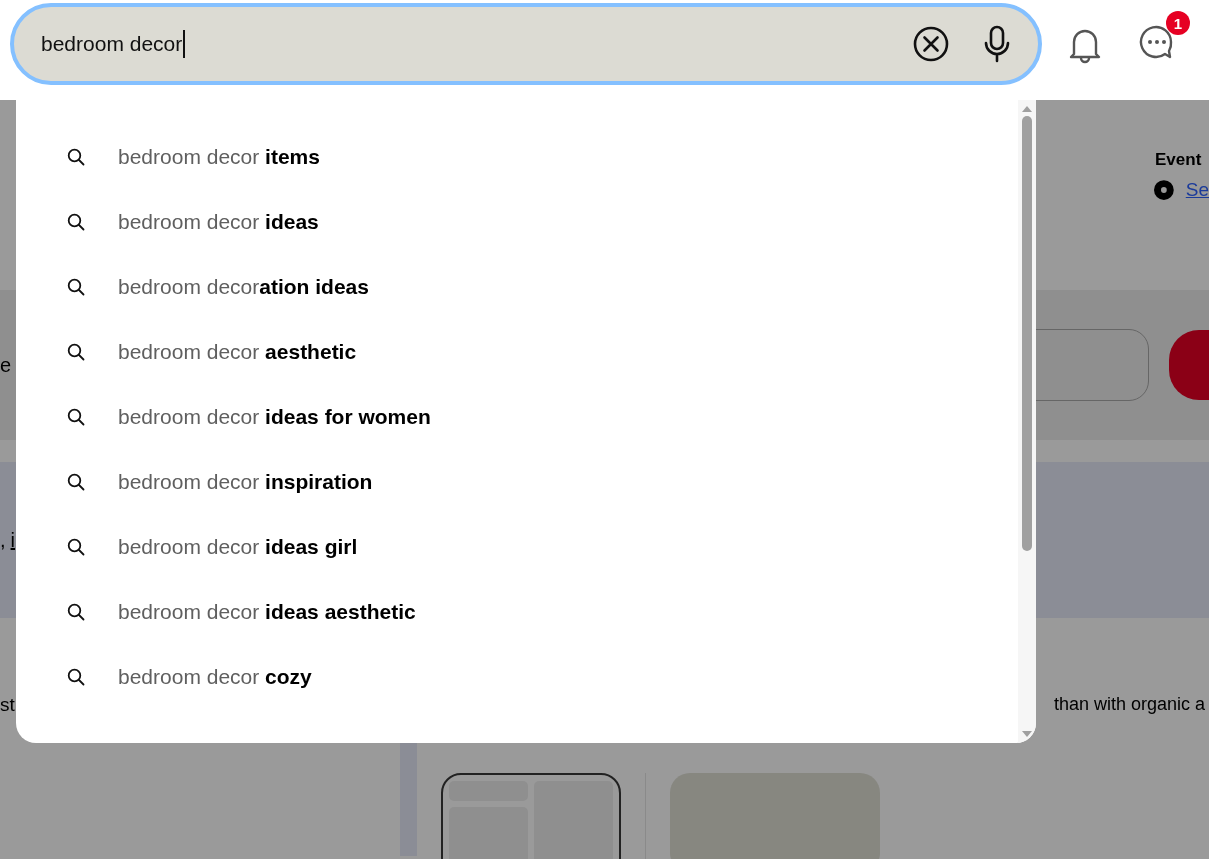 Image resolution: width=1209 pixels, height=859 pixels. Describe the element at coordinates (517, 677) in the screenshot. I see `suggestion-item: bedroom decor cozy` at that location.